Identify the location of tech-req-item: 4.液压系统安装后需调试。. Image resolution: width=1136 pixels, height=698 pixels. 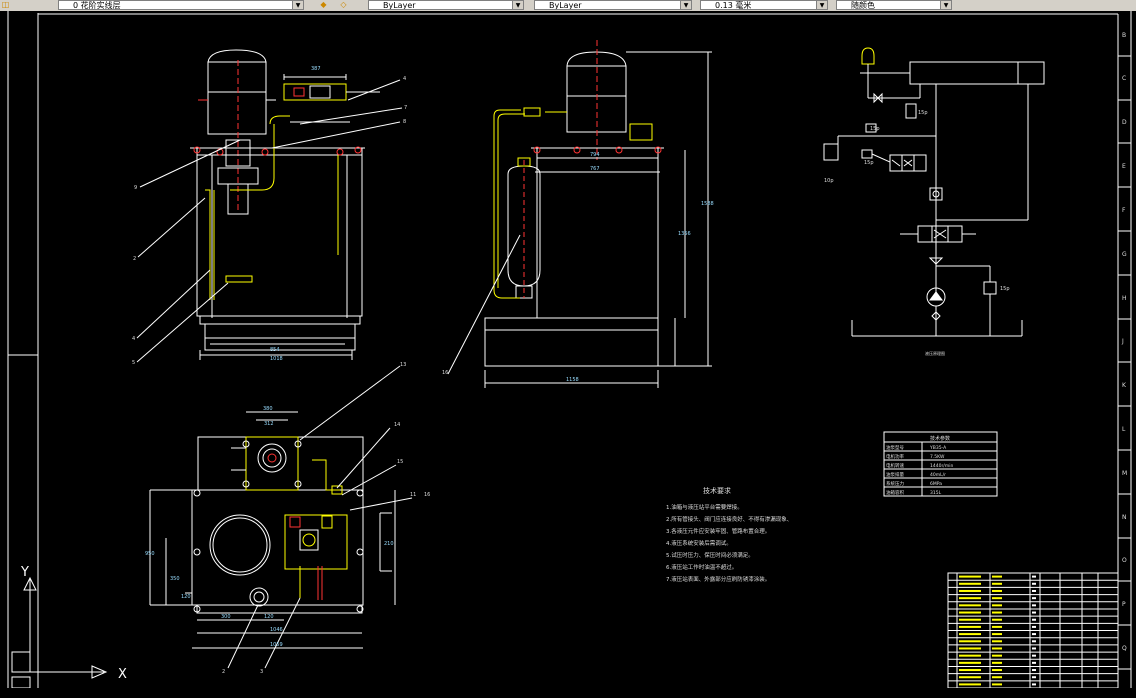
(699, 543).